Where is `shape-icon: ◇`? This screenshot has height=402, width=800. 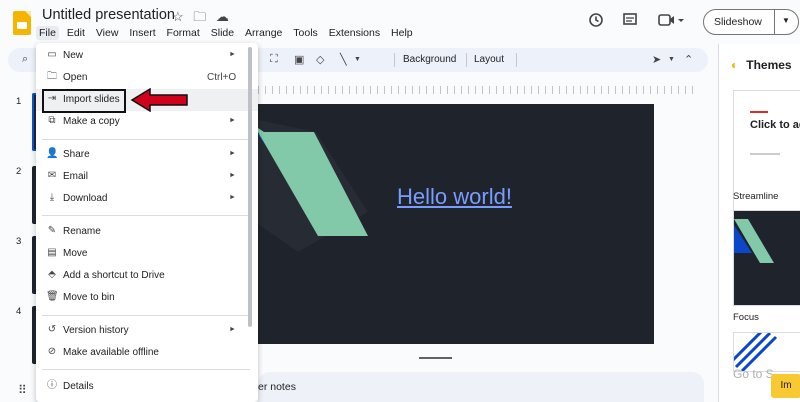
shape-icon: ◇ is located at coordinates (320, 59).